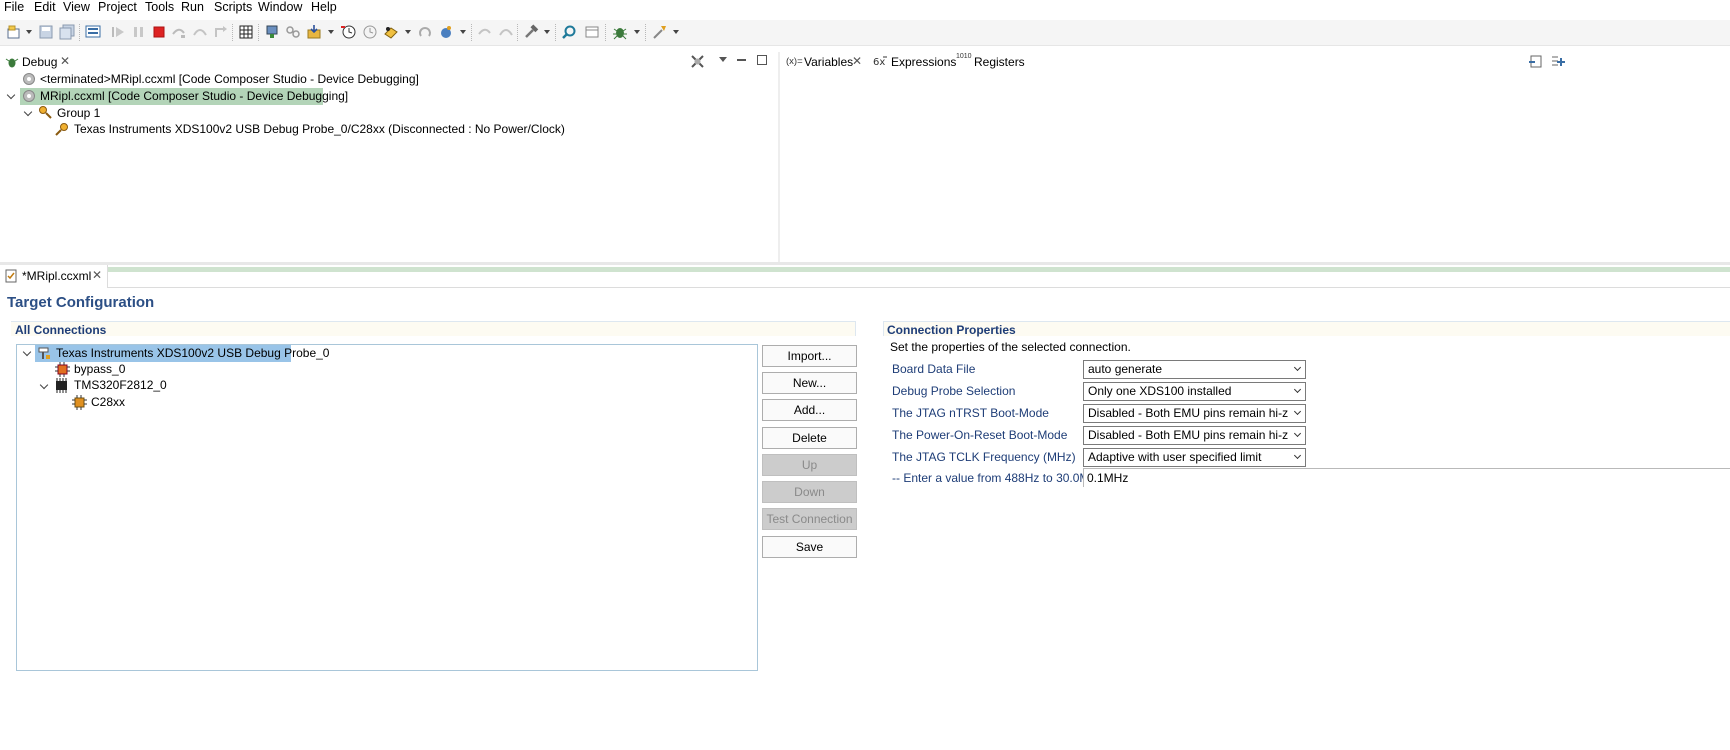 The height and width of the screenshot is (750, 1730). Describe the element at coordinates (369, 32) in the screenshot. I see `profile-clock-icon` at that location.